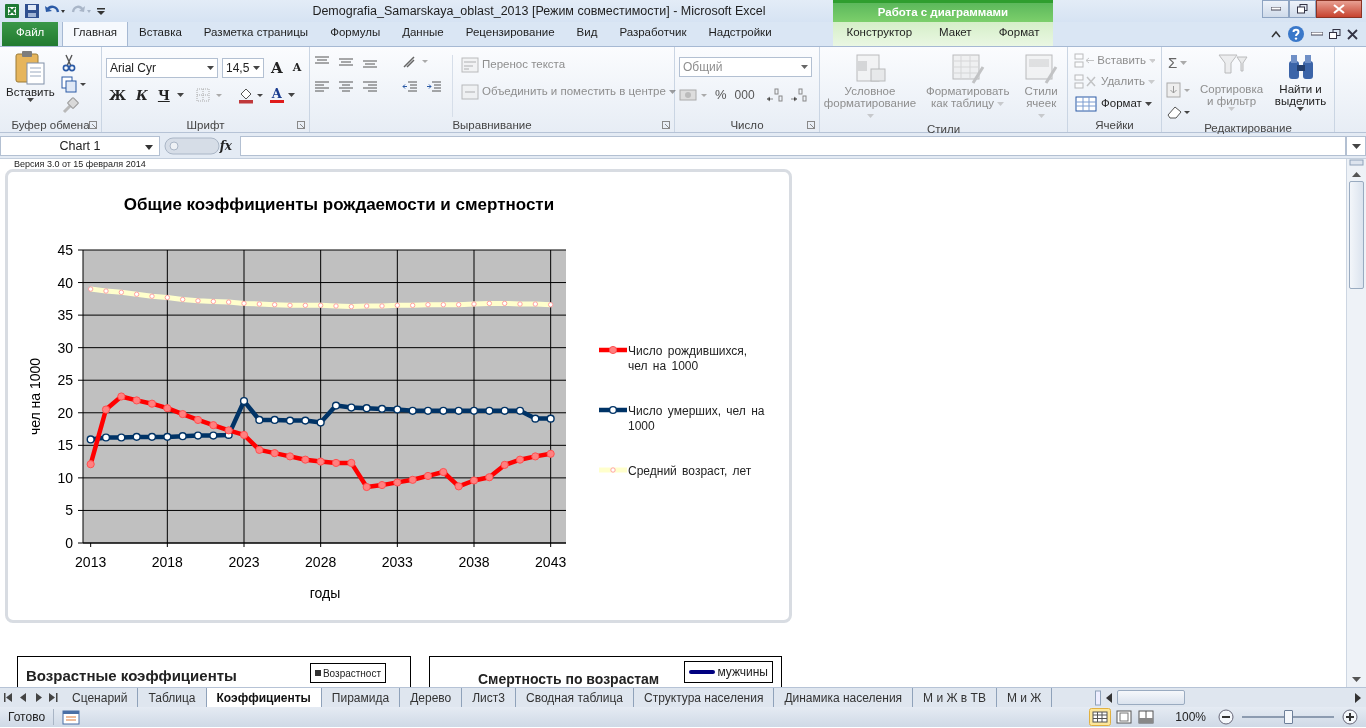 The width and height of the screenshot is (1366, 728). What do you see at coordinates (65, 315) in the screenshot?
I see `axis-tick-label: 35` at bounding box center [65, 315].